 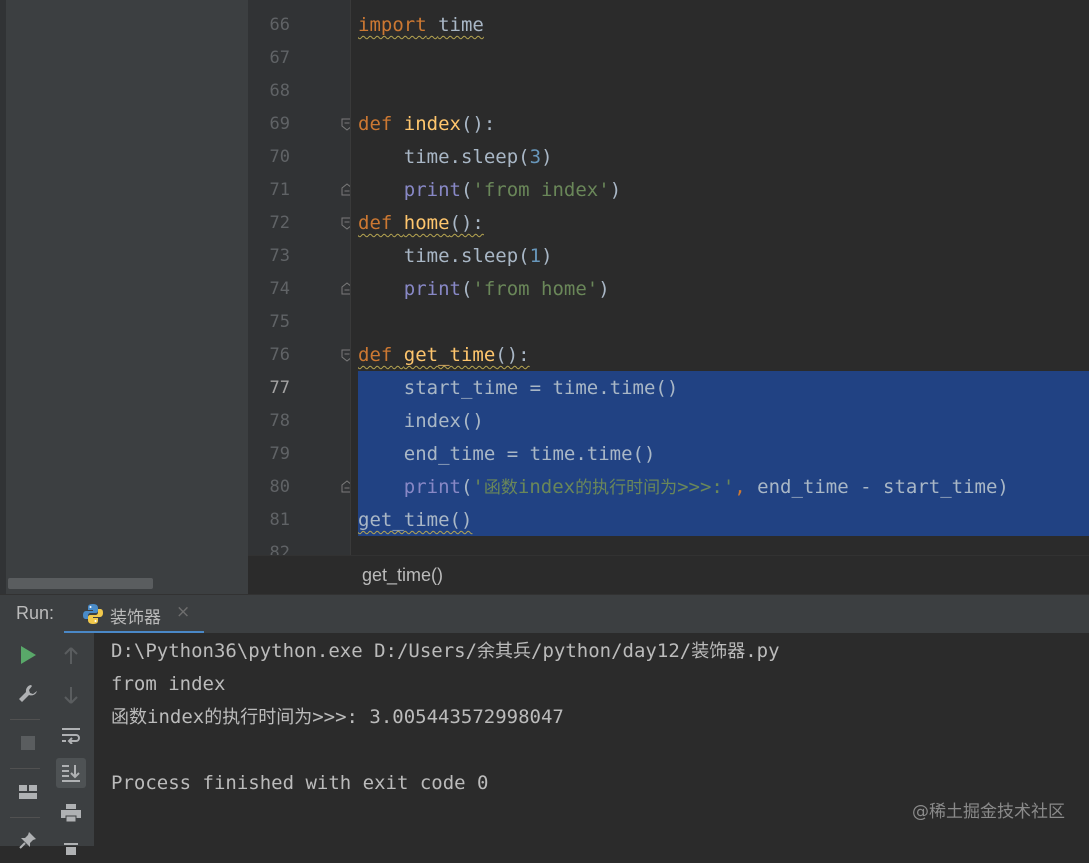 I want to click on pin-icon, so click(x=28, y=840).